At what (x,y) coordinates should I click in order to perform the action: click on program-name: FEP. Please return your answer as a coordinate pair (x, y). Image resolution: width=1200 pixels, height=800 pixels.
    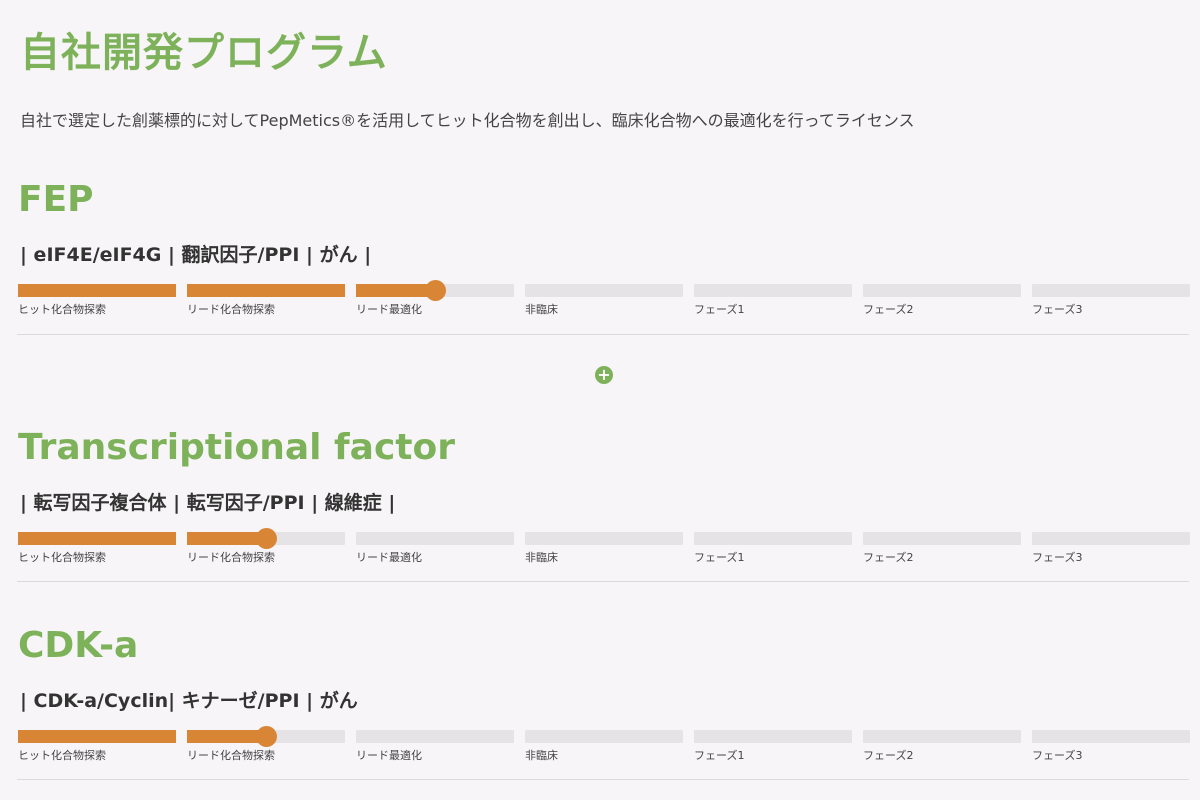
    Looking at the image, I should click on (56, 199).